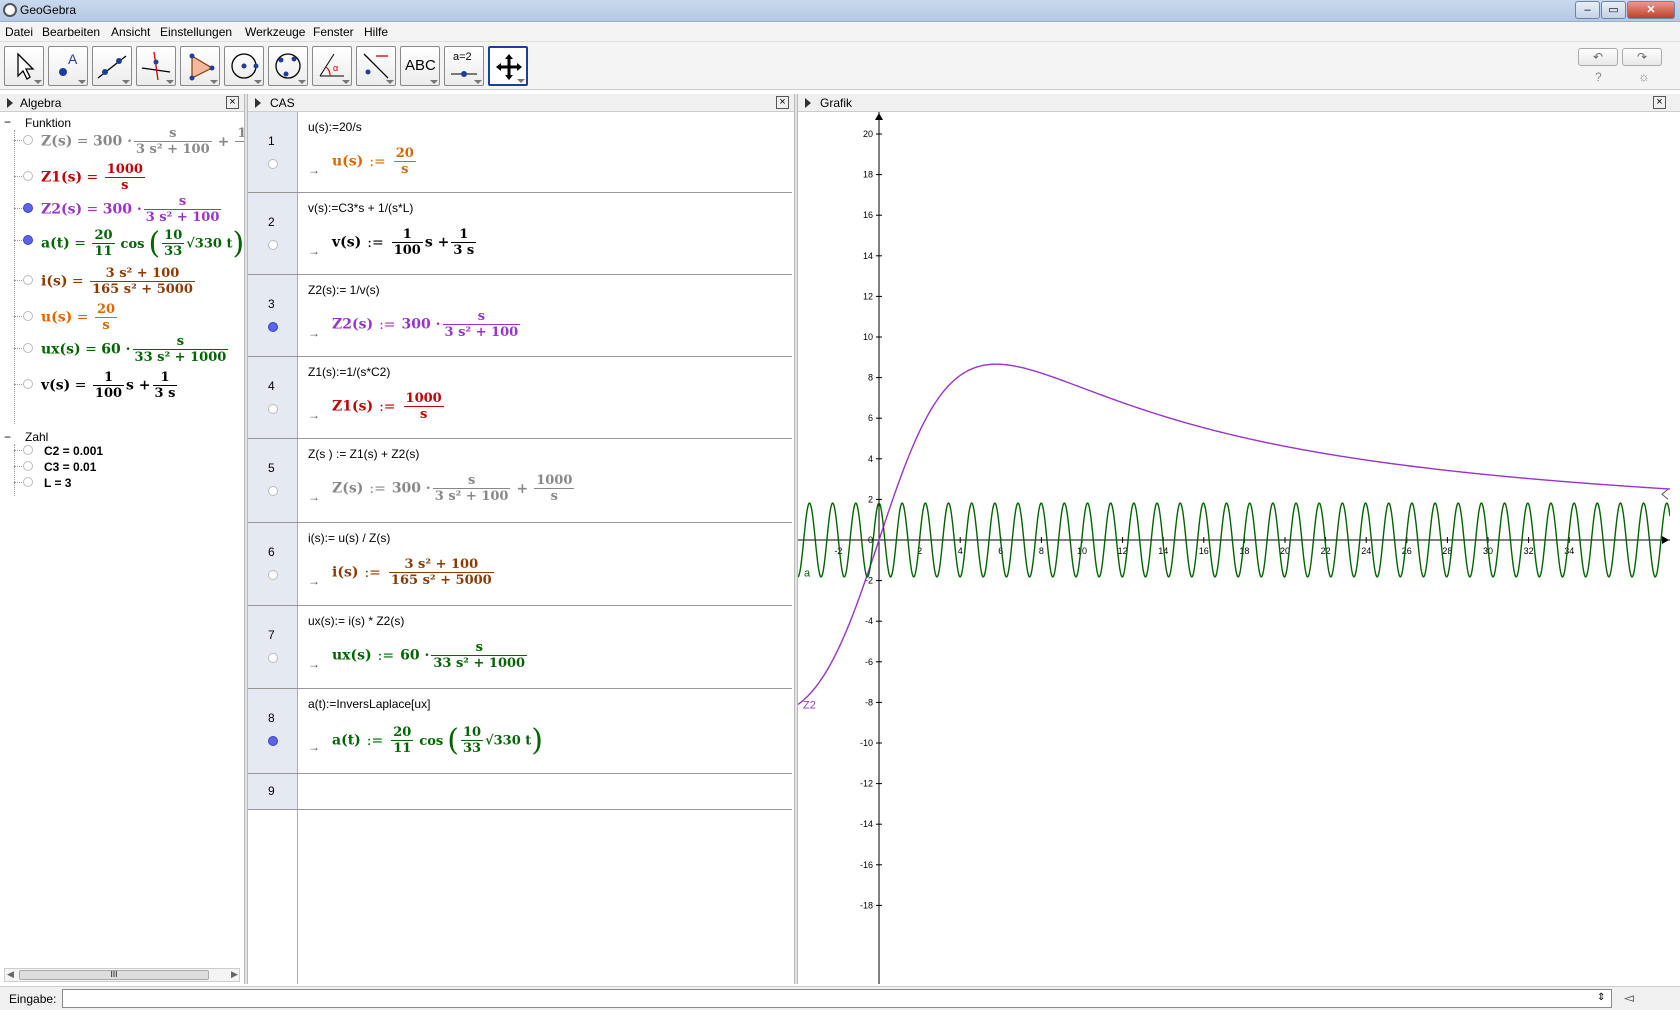 This screenshot has width=1680, height=1010. Describe the element at coordinates (19, 32) in the screenshot. I see `menu-datei: Datei` at that location.